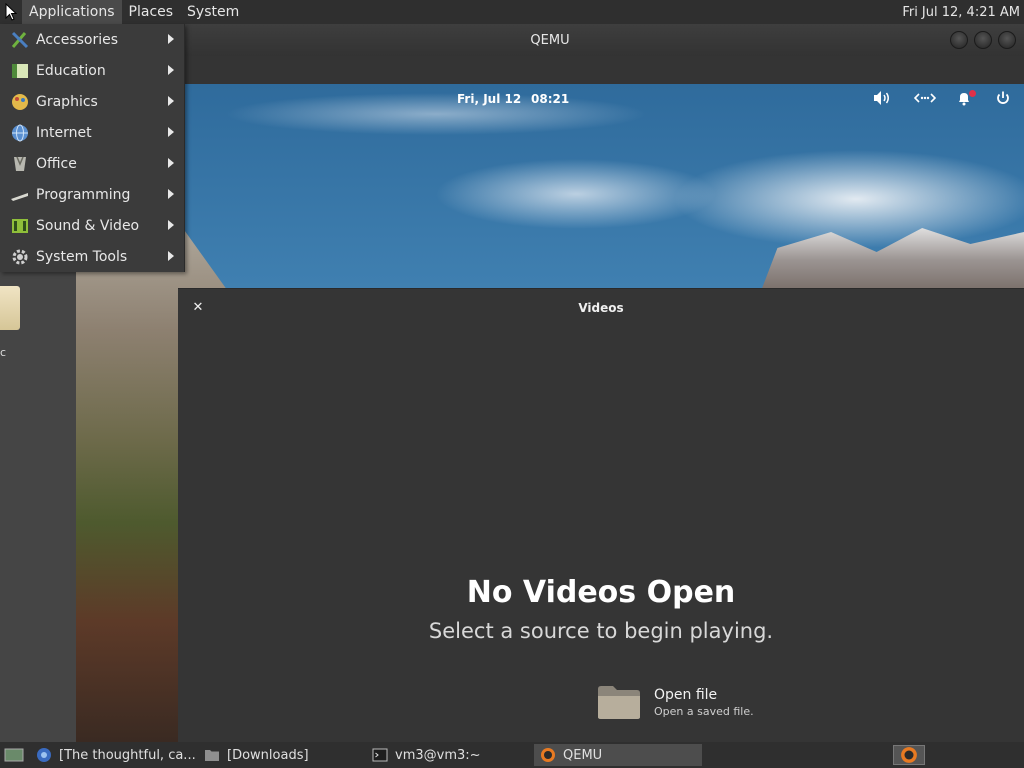  I want to click on show-desktop-button, so click(15, 755).